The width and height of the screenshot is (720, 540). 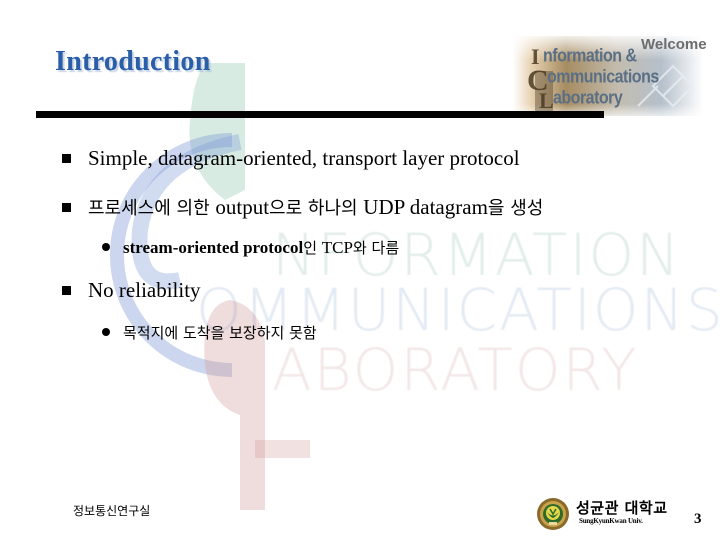 What do you see at coordinates (611, 521) in the screenshot?
I see `university-english-name: SungKyunKwan Univ.` at bounding box center [611, 521].